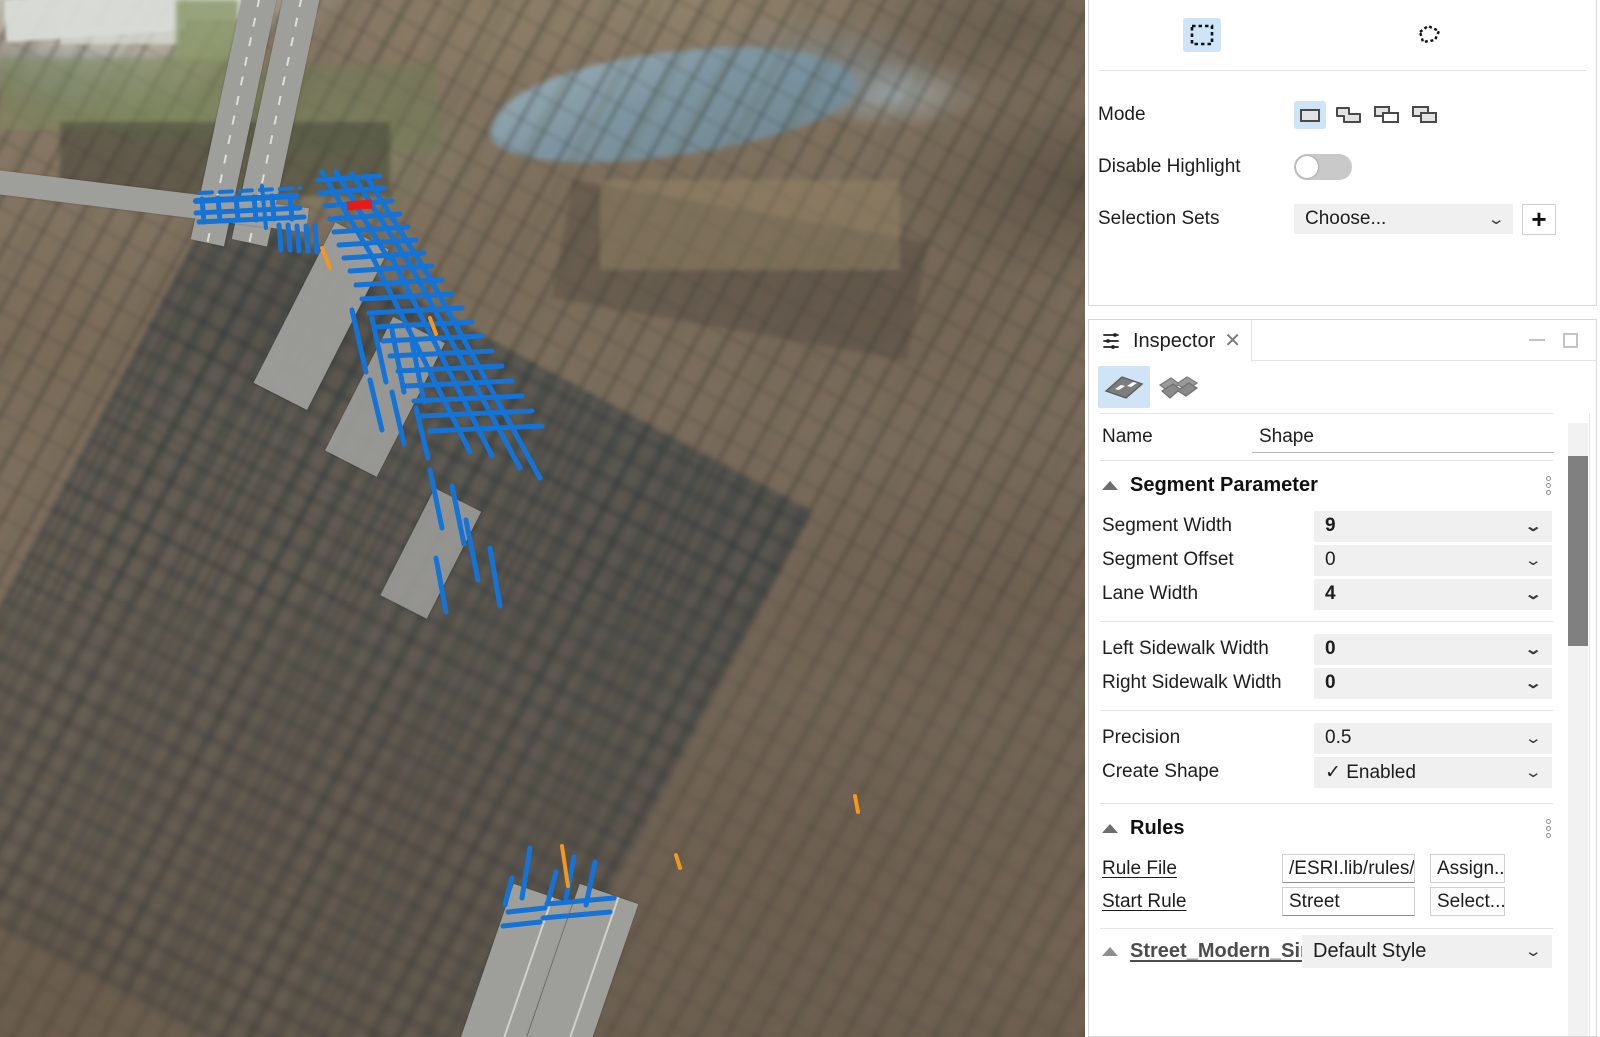 The height and width of the screenshot is (1037, 1600). Describe the element at coordinates (1433, 560) in the screenshot. I see `segment-offset-dropdown: 0 ⌄` at that location.